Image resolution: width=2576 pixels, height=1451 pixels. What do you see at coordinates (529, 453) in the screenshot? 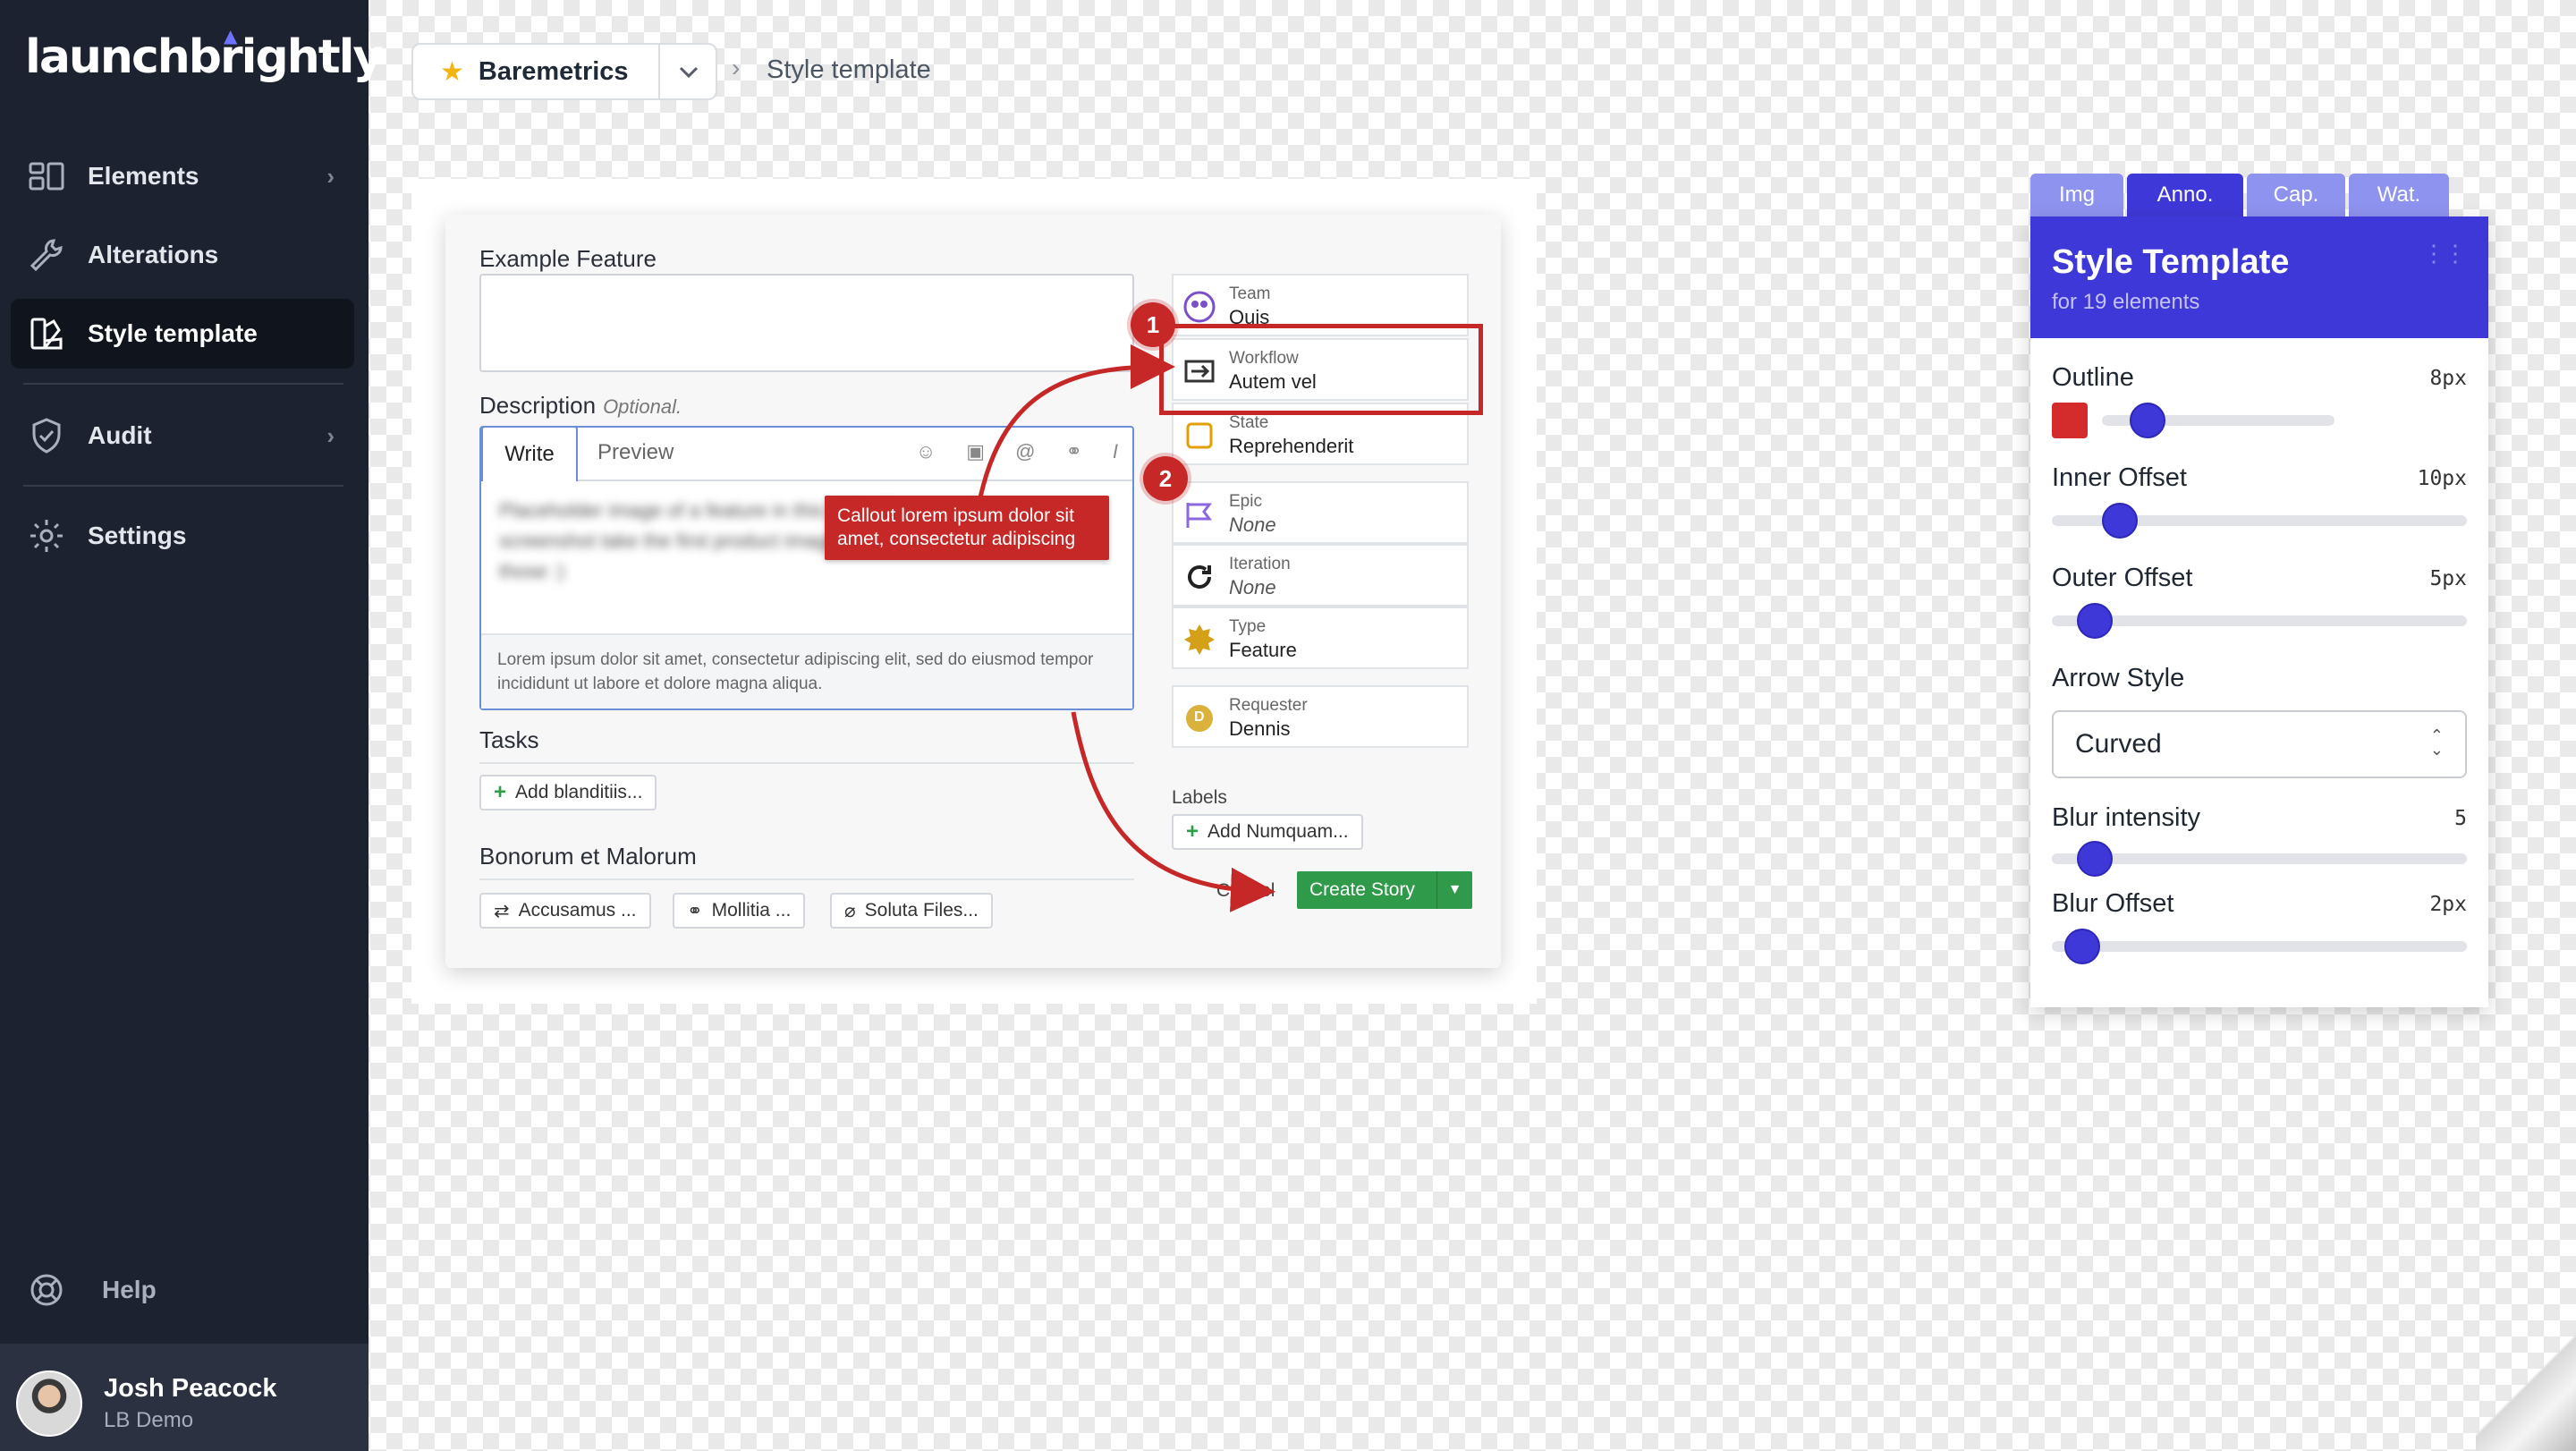
I see `tab-write: Write` at bounding box center [529, 453].